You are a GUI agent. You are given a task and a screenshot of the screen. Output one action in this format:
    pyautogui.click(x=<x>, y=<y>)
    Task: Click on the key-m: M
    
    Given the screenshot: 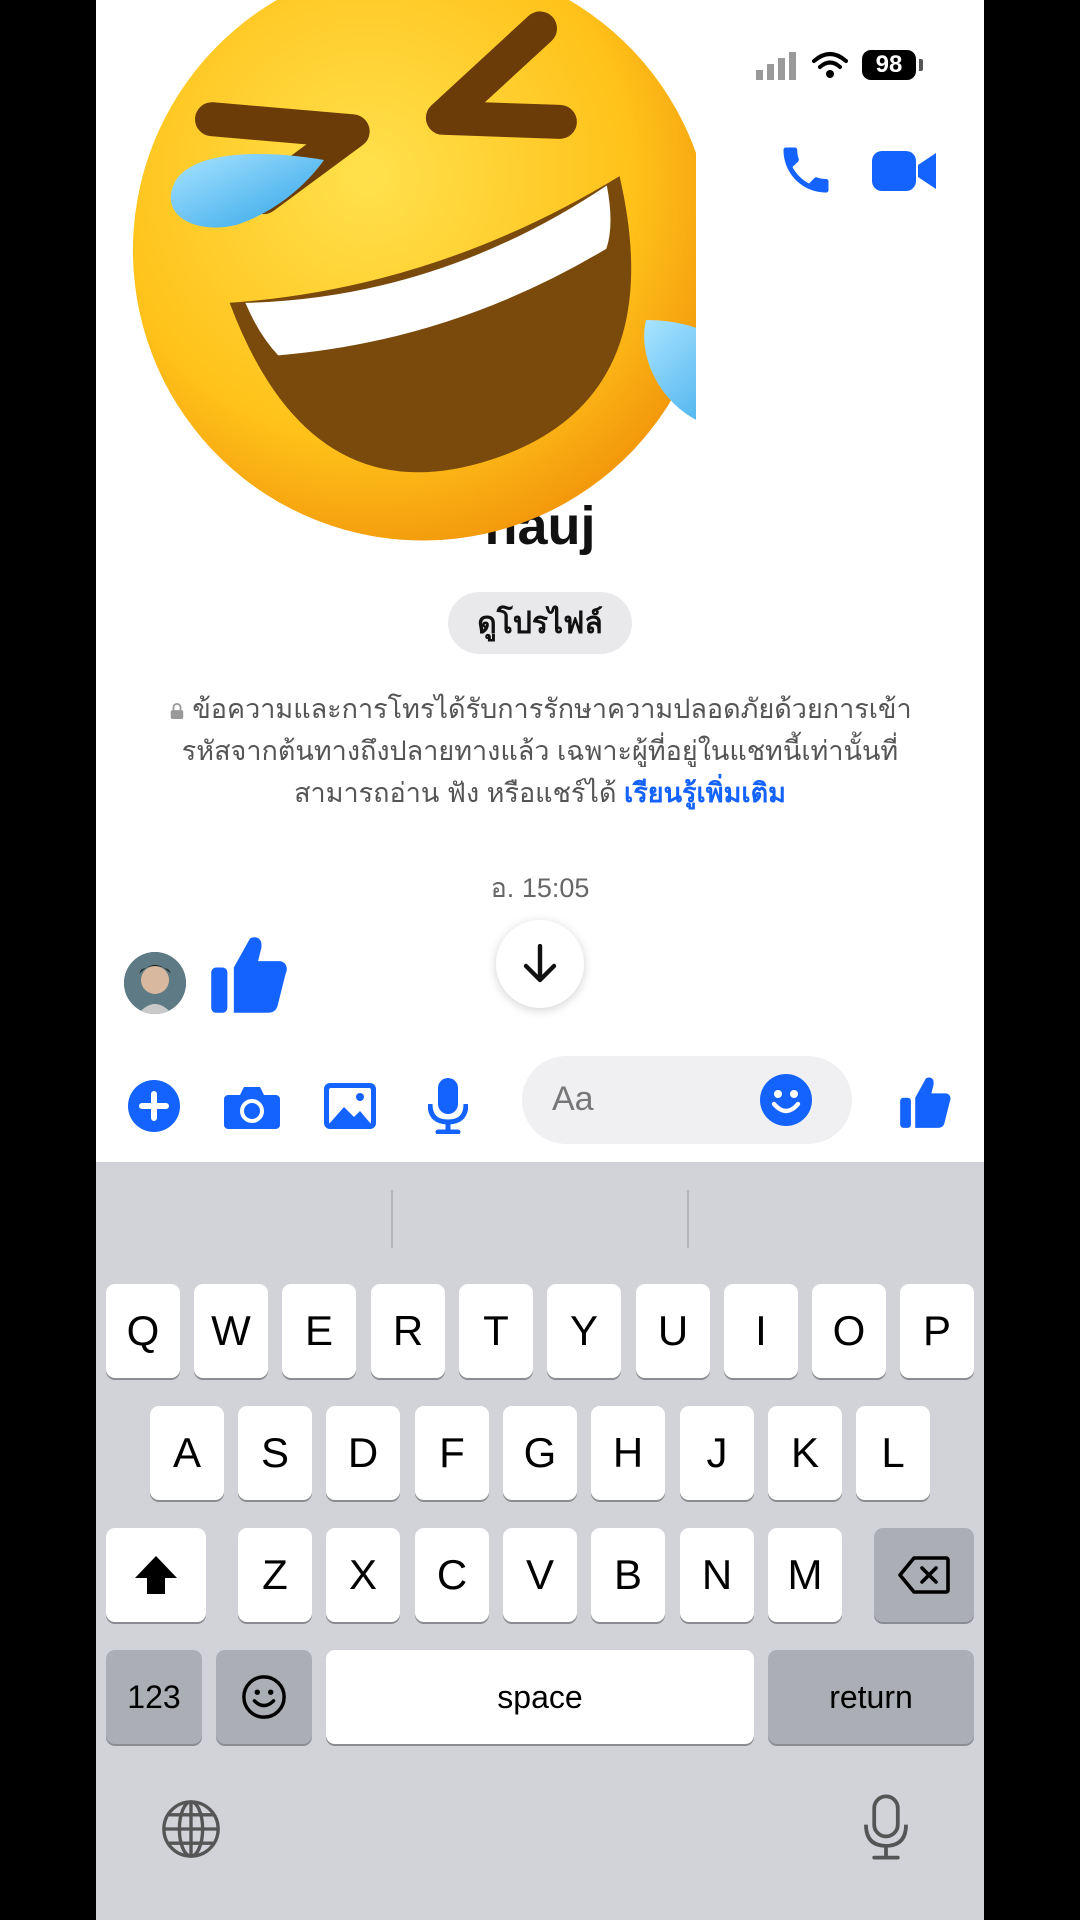 What is the action you would take?
    pyautogui.click(x=805, y=1575)
    